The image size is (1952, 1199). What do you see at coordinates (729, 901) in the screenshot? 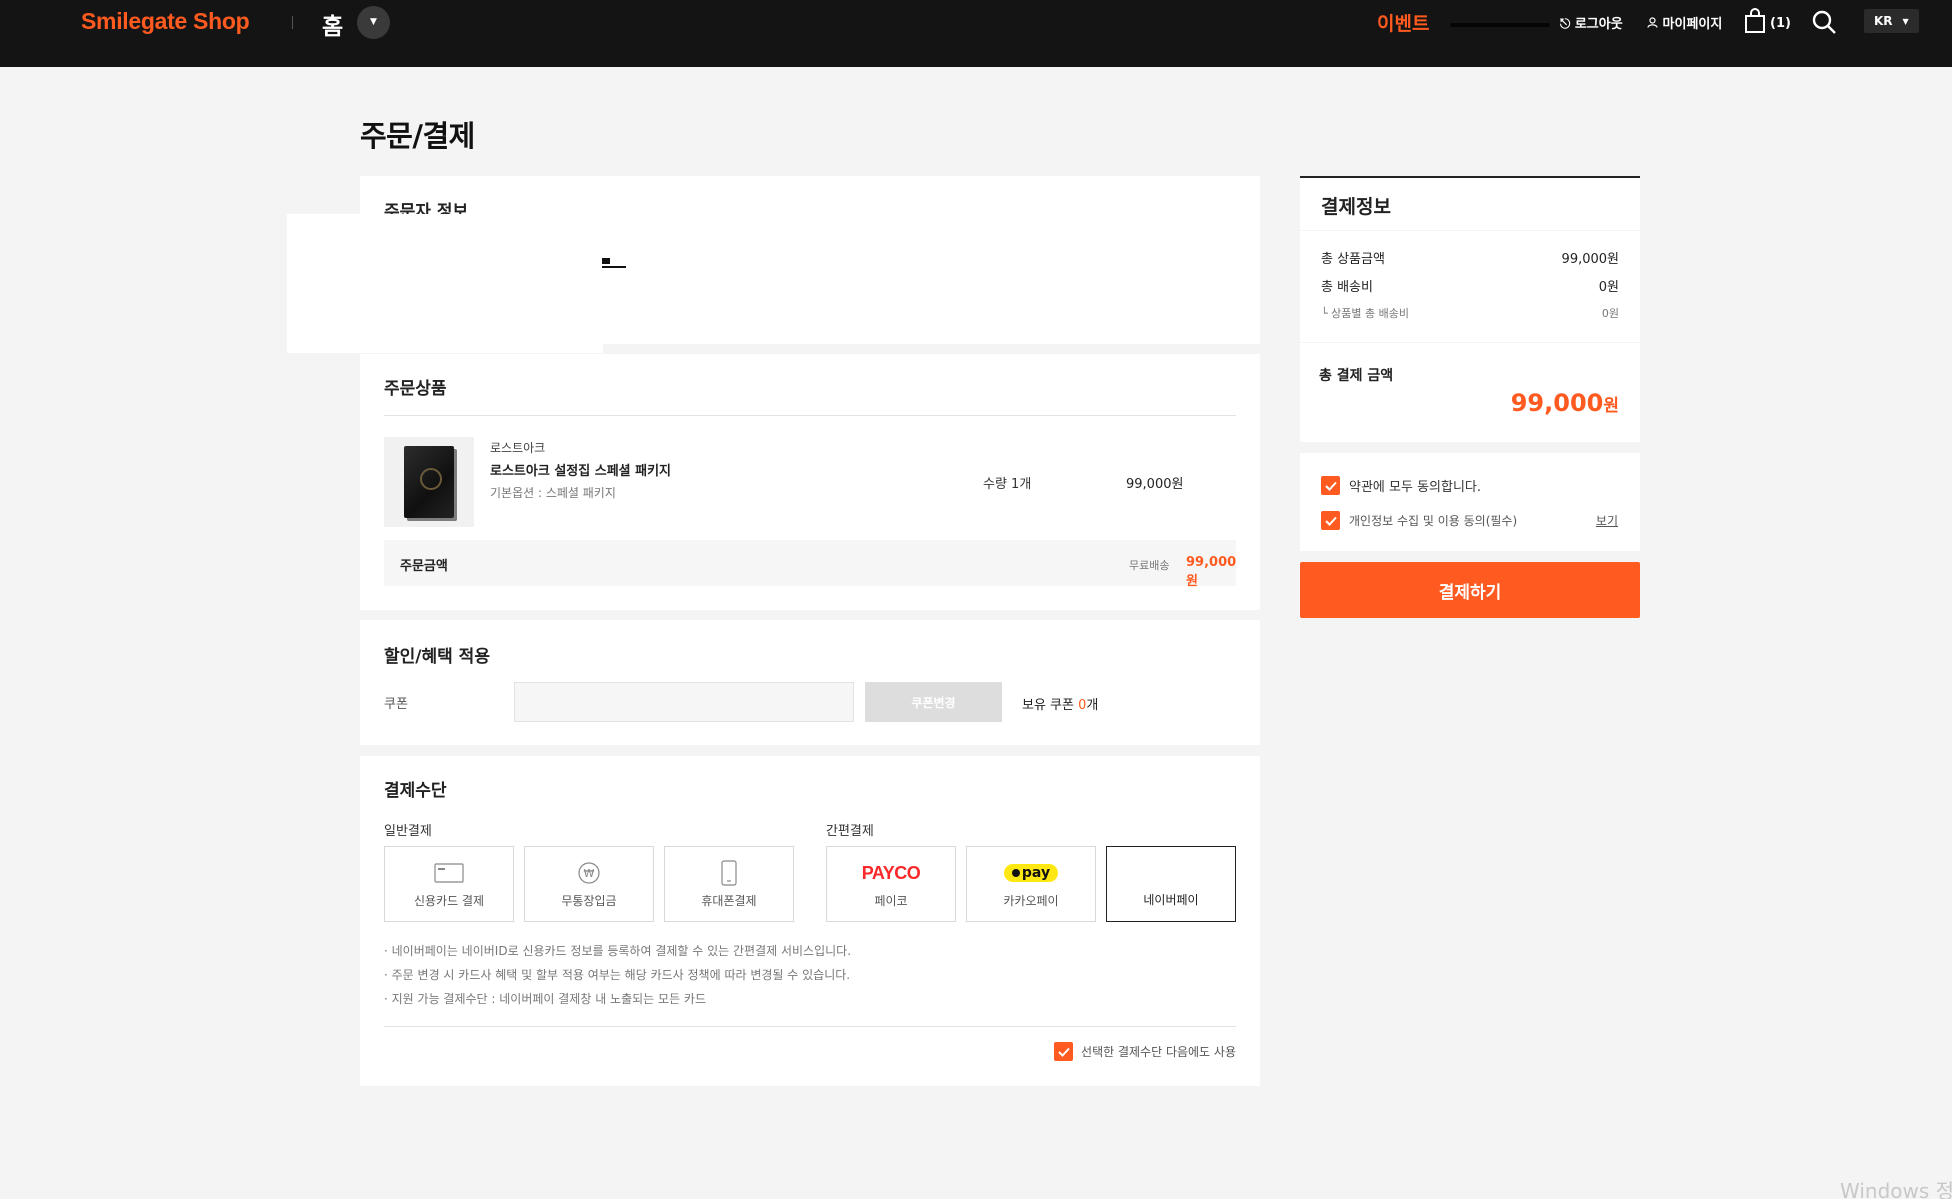
I see `pay-option-label: 휴대폰결제` at bounding box center [729, 901].